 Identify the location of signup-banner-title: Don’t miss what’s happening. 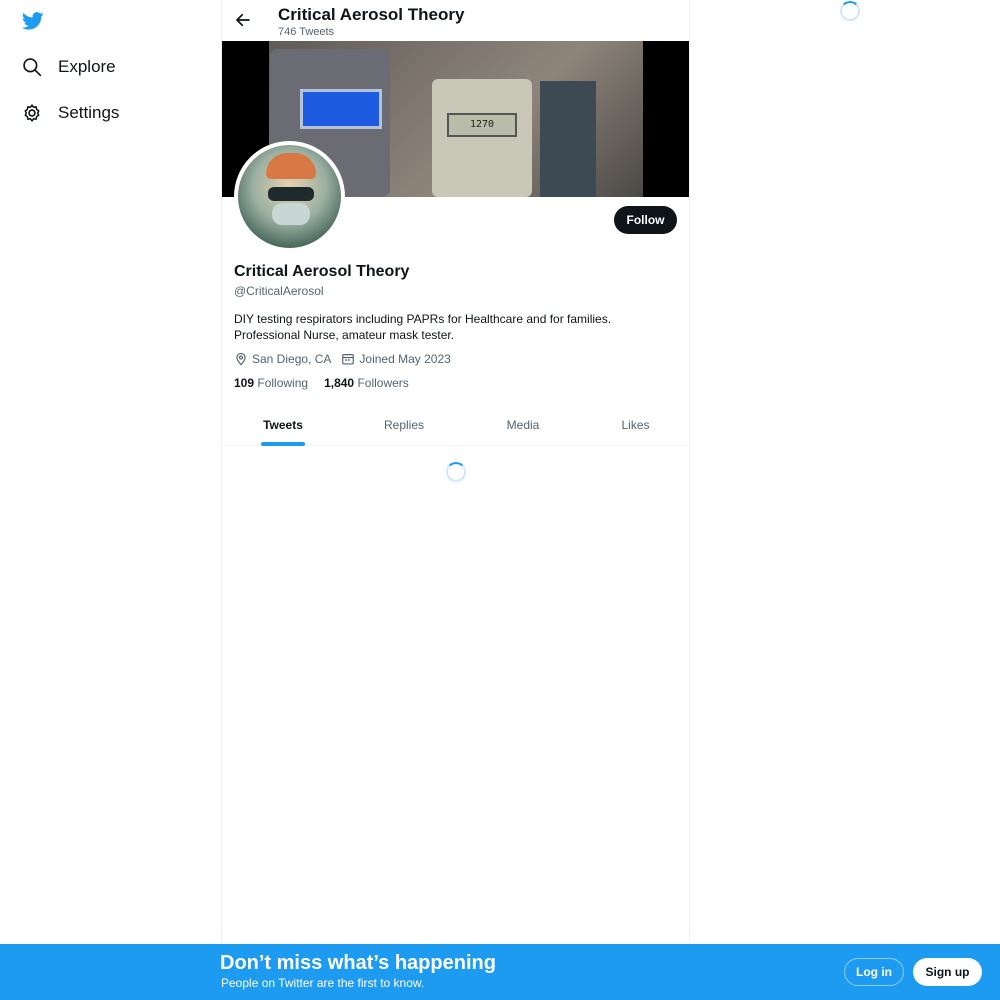
(358, 963).